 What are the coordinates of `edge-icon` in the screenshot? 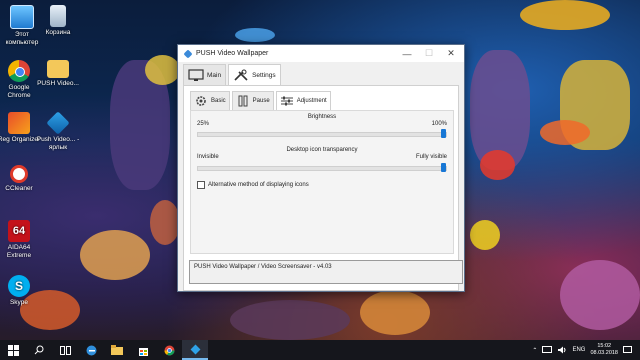 It's located at (91, 350).